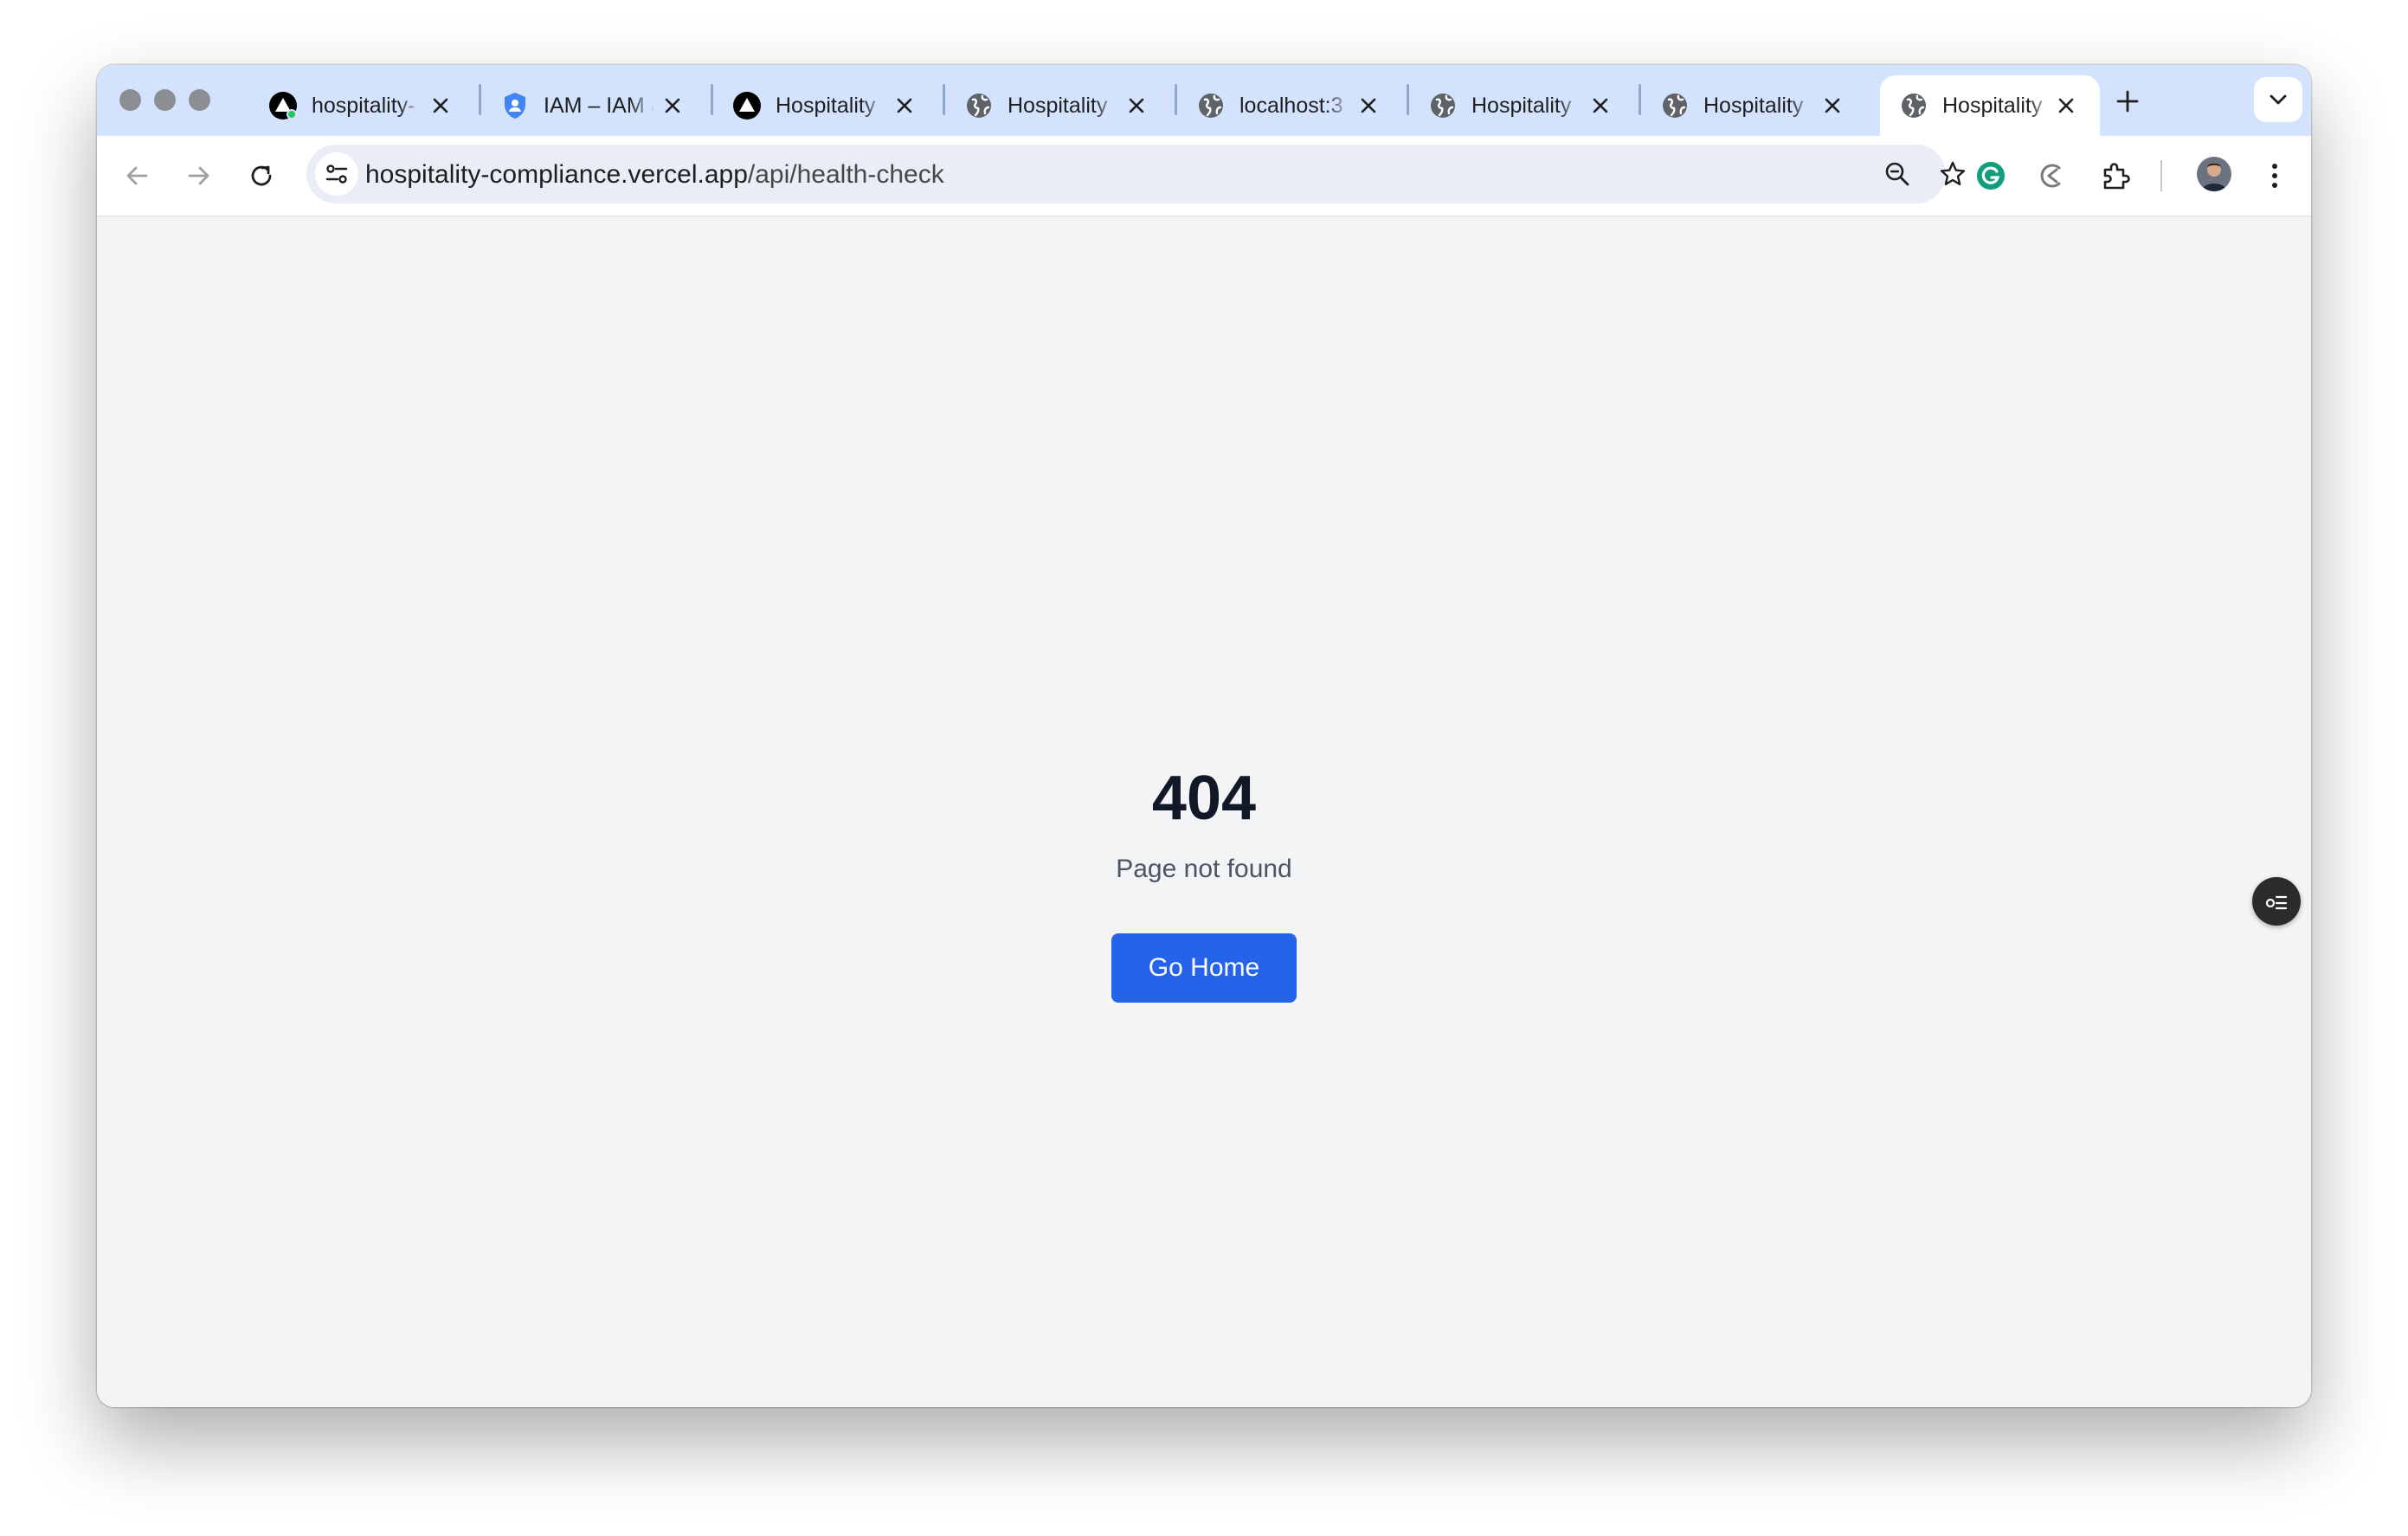 The width and height of the screenshot is (2408, 1536). Describe the element at coordinates (515, 105) in the screenshot. I see `shield-icon` at that location.